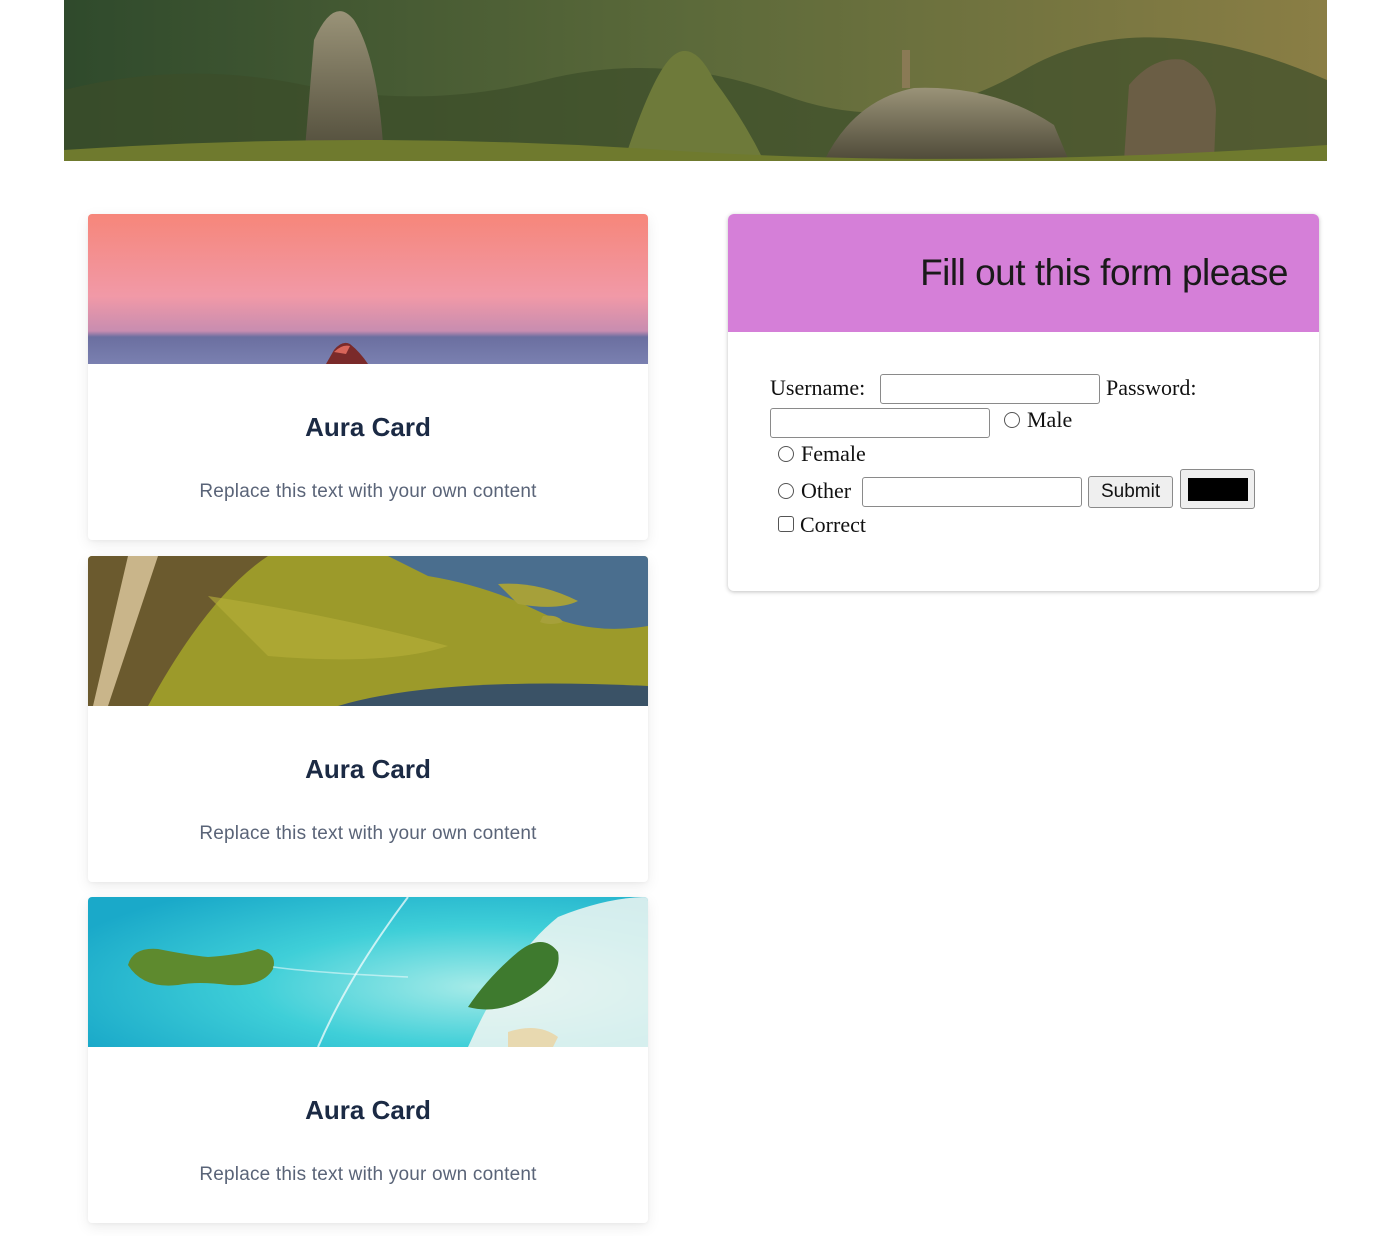 The image size is (1380, 1236). Describe the element at coordinates (786, 491) in the screenshot. I see `gender-other-radio` at that location.